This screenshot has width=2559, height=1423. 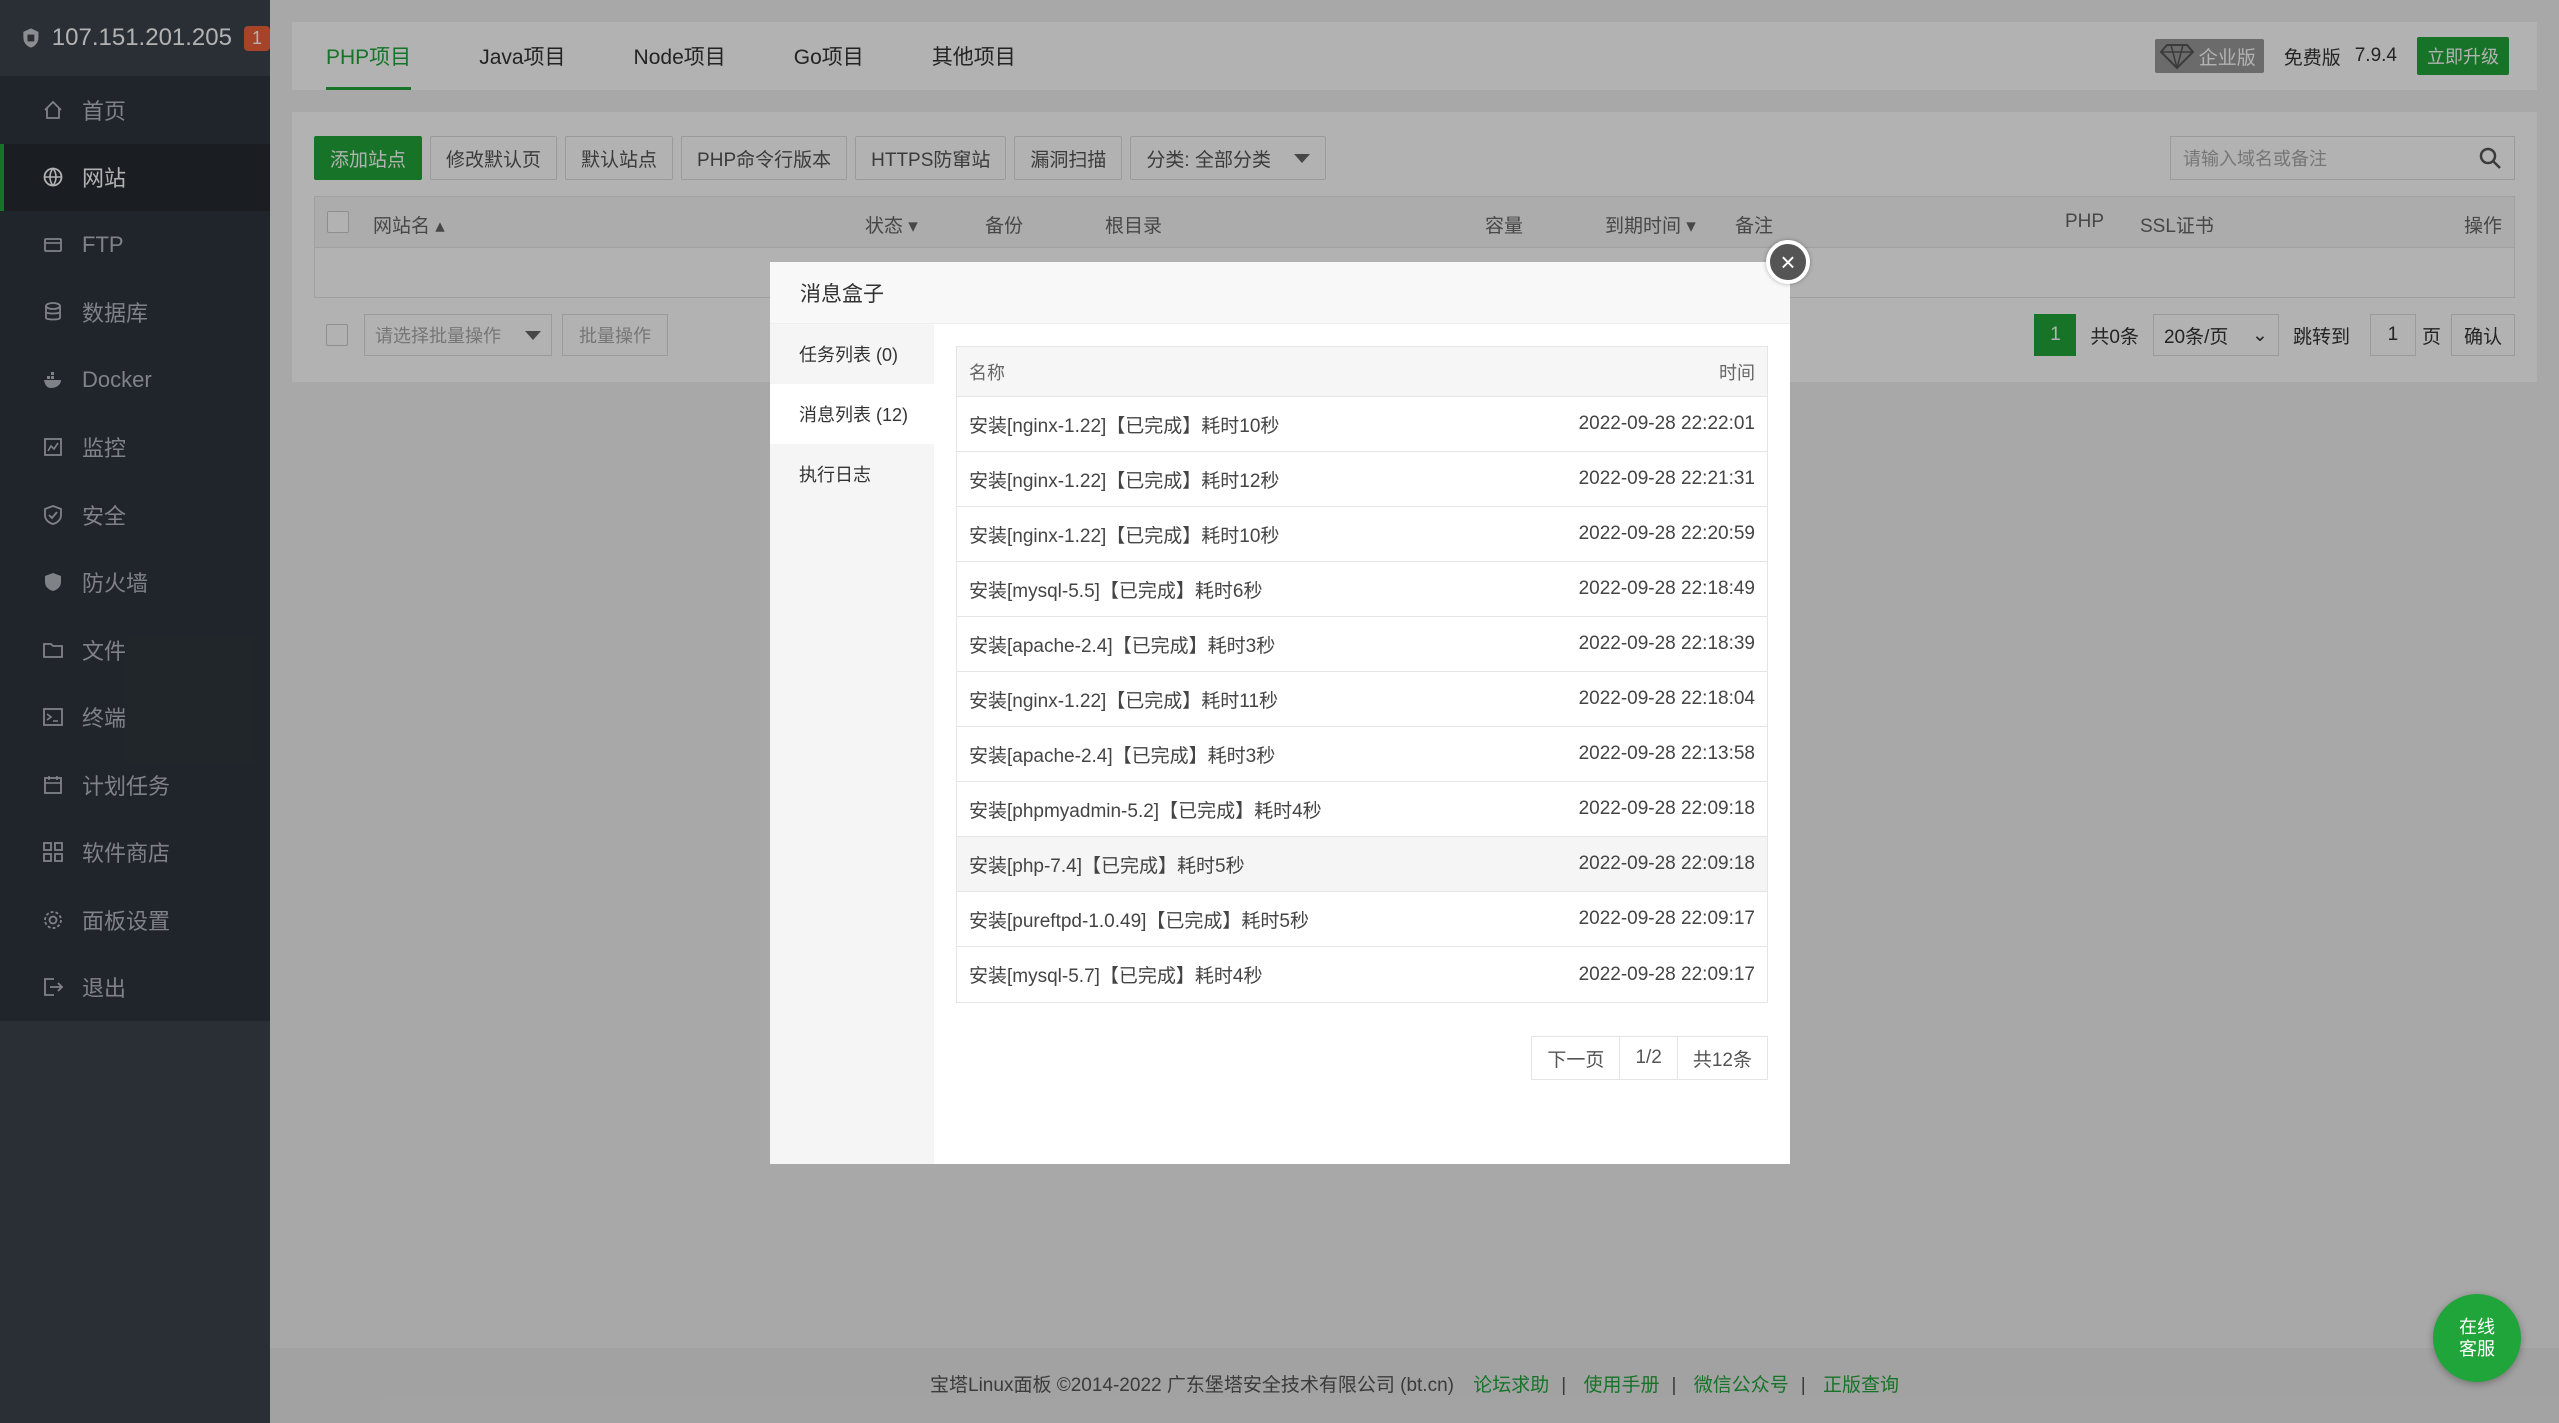 What do you see at coordinates (2477, 1327) in the screenshot?
I see `chat-line1: 在线` at bounding box center [2477, 1327].